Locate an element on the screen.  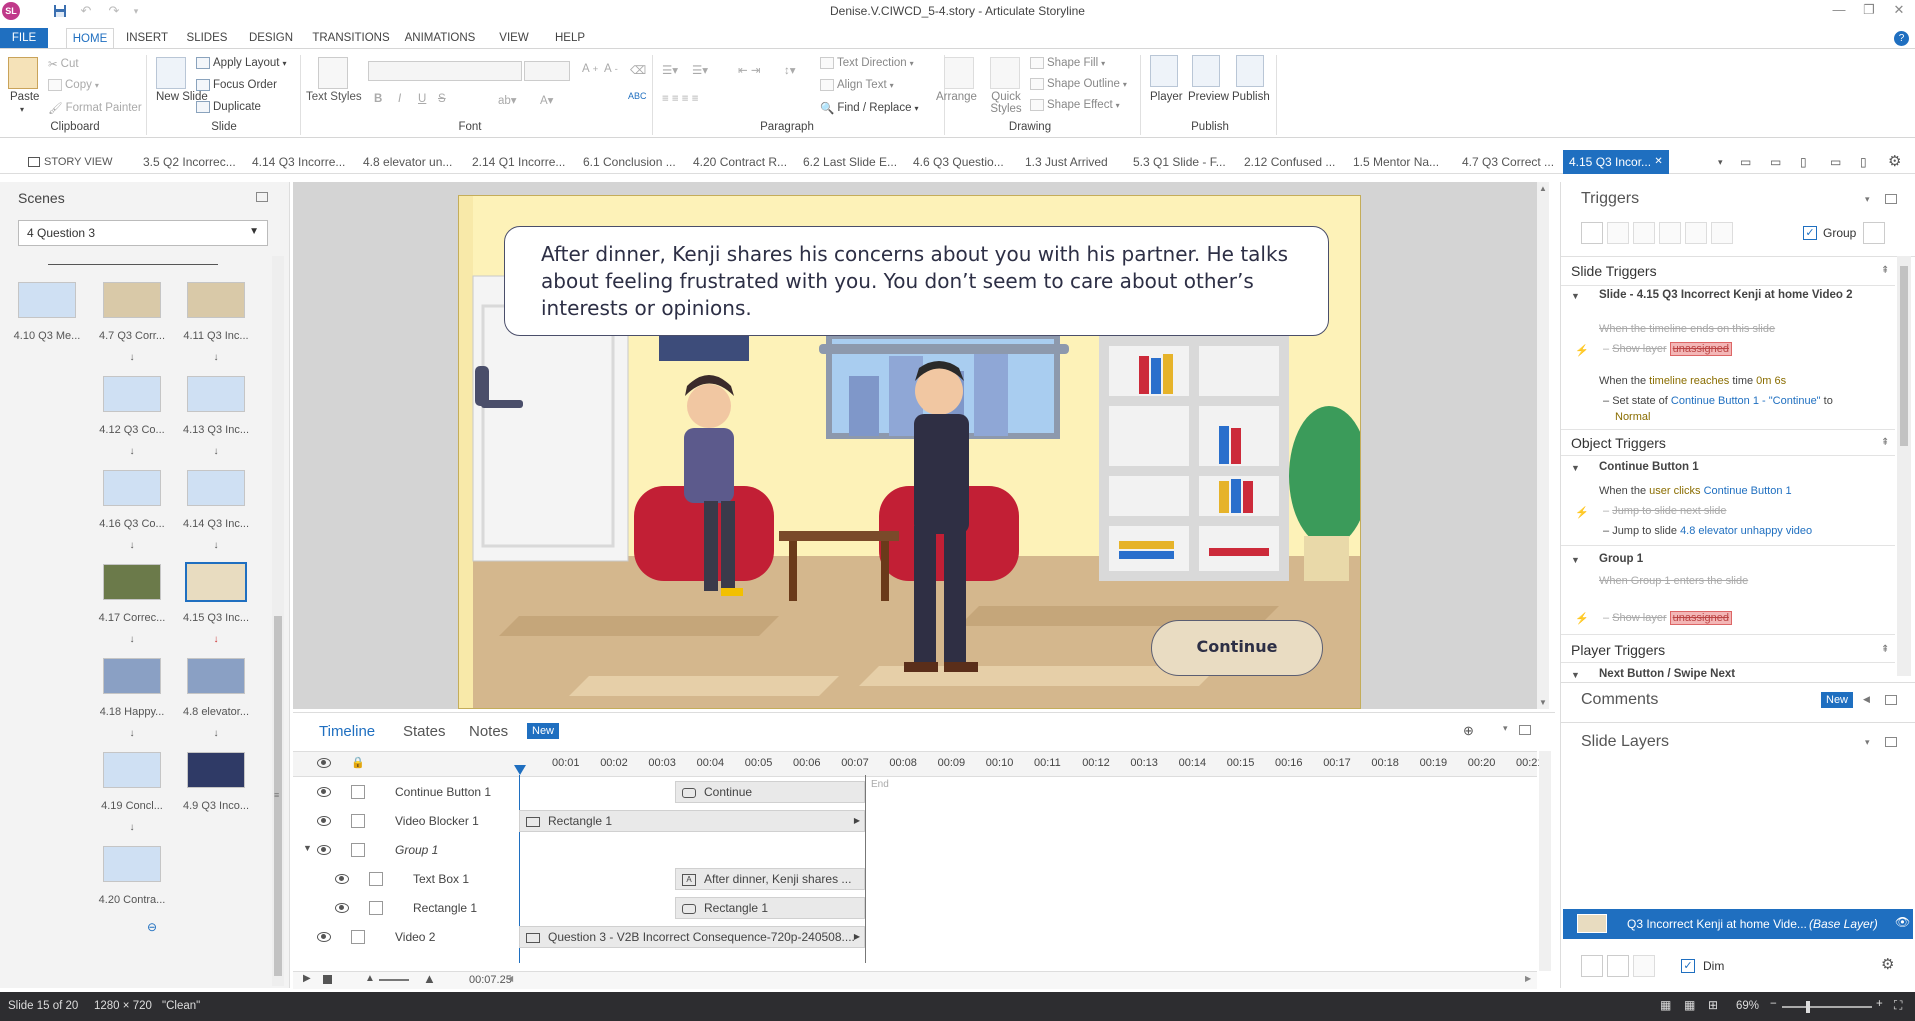
normal-view-icon: ▦ is located at coordinates (1665, 1005).